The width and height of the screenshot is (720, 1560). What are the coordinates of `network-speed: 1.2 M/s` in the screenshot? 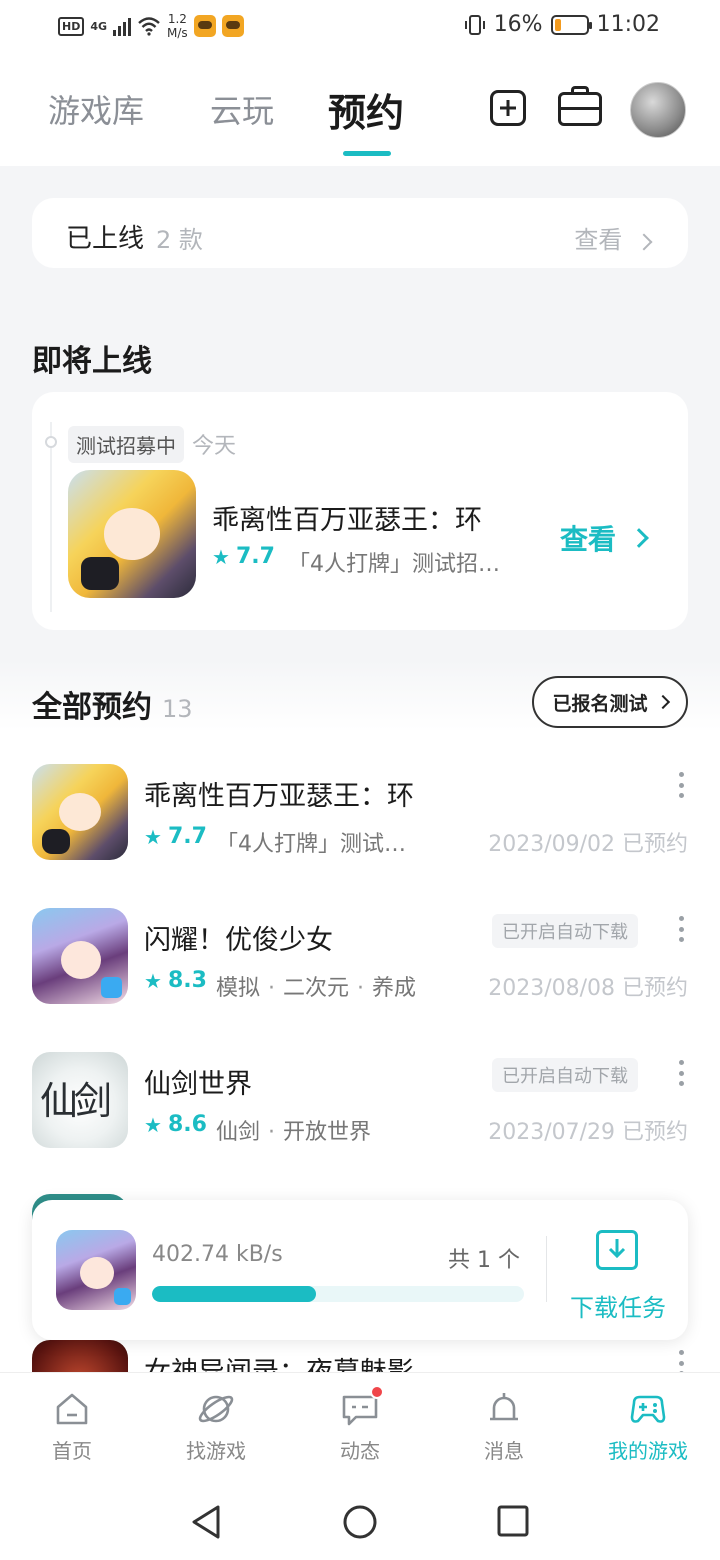 It's located at (177, 26).